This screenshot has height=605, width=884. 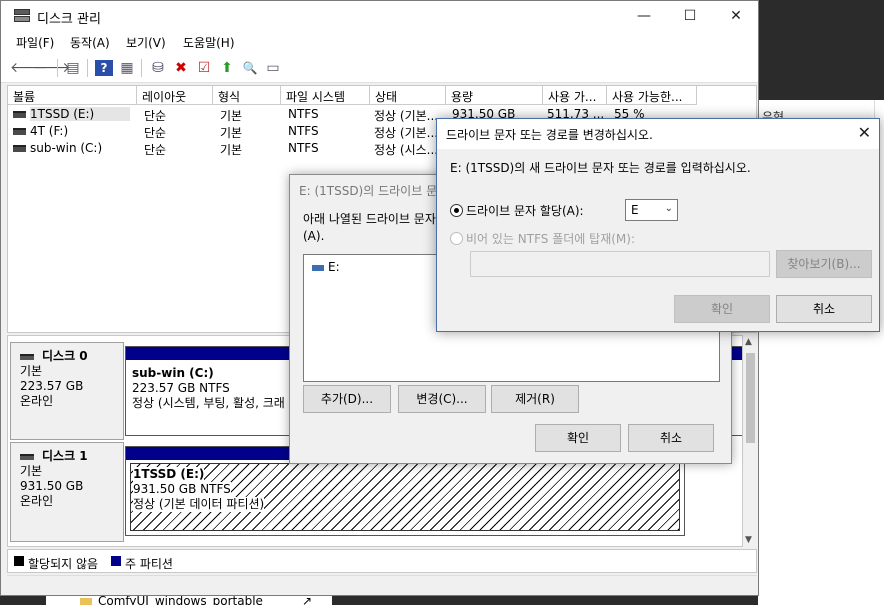 What do you see at coordinates (535, 399) in the screenshot?
I see `remove-button: 제거(R)` at bounding box center [535, 399].